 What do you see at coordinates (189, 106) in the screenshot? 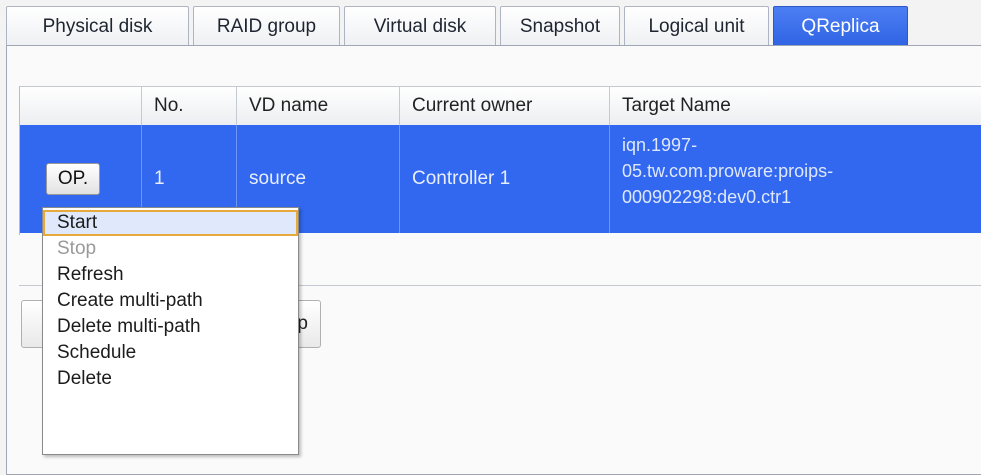
I see `column-header-no: No.` at bounding box center [189, 106].